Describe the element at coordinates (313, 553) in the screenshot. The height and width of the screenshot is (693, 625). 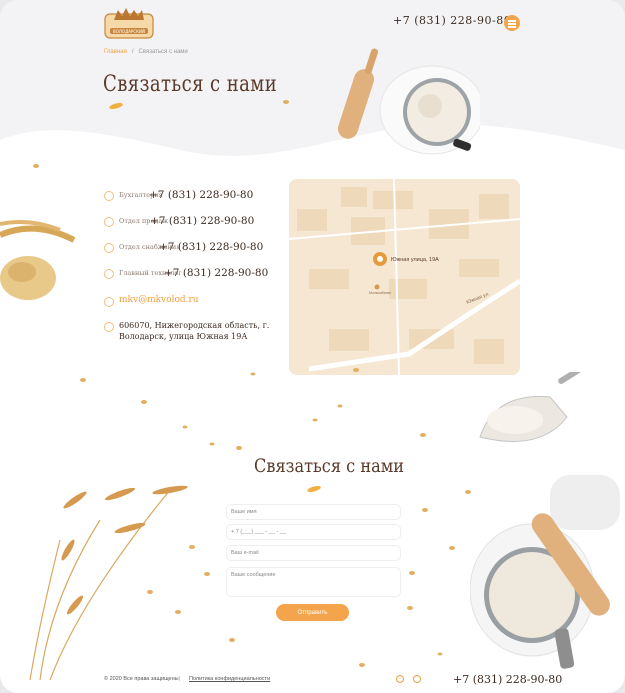
I see `email-field: Ваш e-mail` at that location.